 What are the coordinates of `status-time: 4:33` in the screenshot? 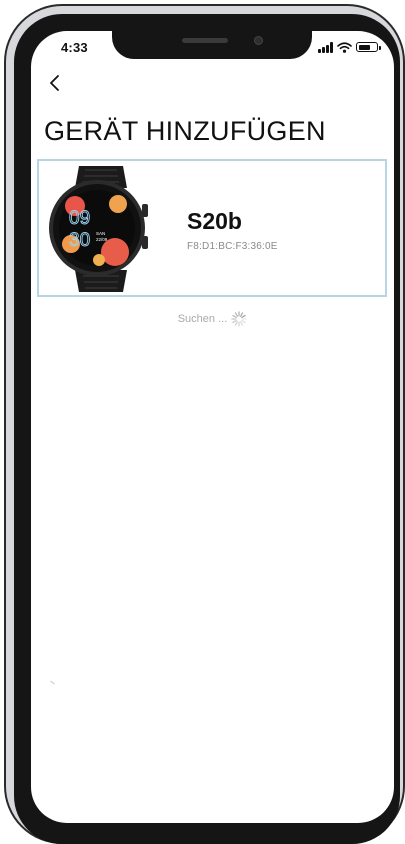 It's located at (74, 47).